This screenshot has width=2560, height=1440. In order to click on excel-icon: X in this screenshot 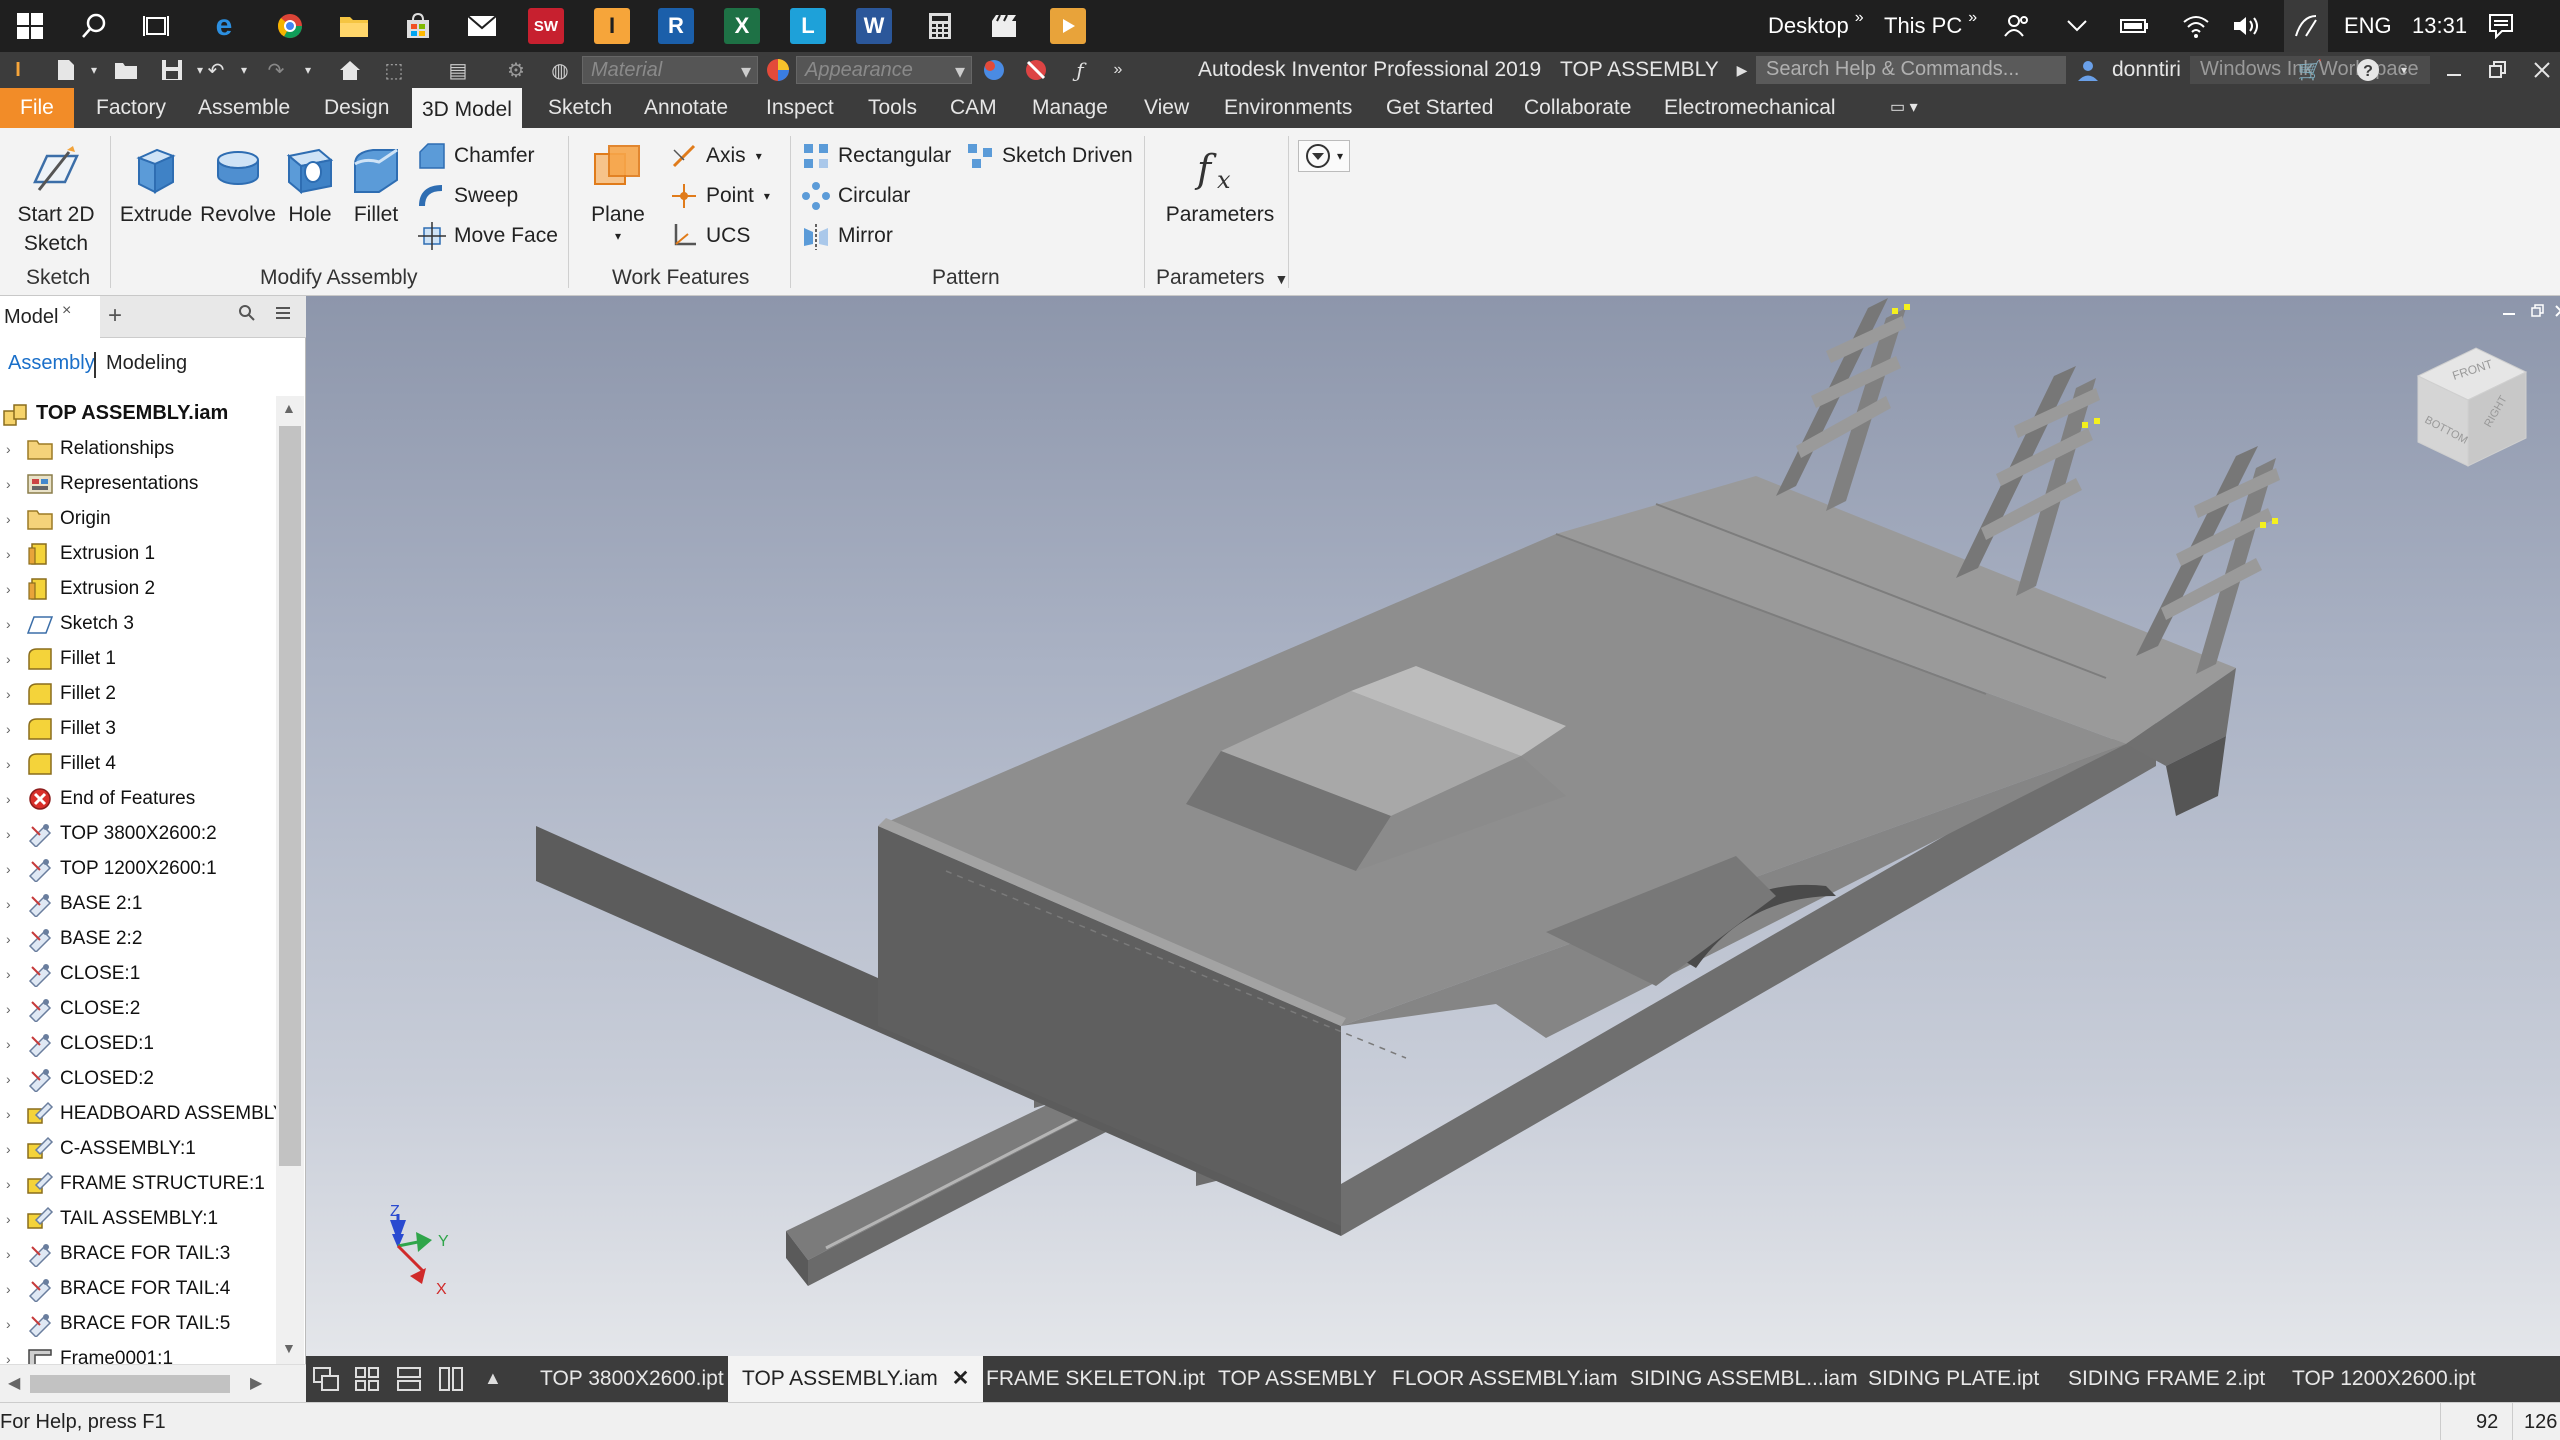, I will do `click(742, 26)`.